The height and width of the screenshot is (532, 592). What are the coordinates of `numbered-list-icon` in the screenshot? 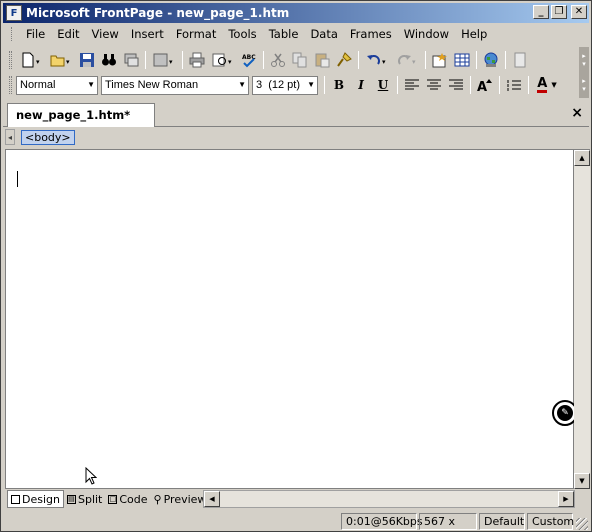 It's located at (514, 85).